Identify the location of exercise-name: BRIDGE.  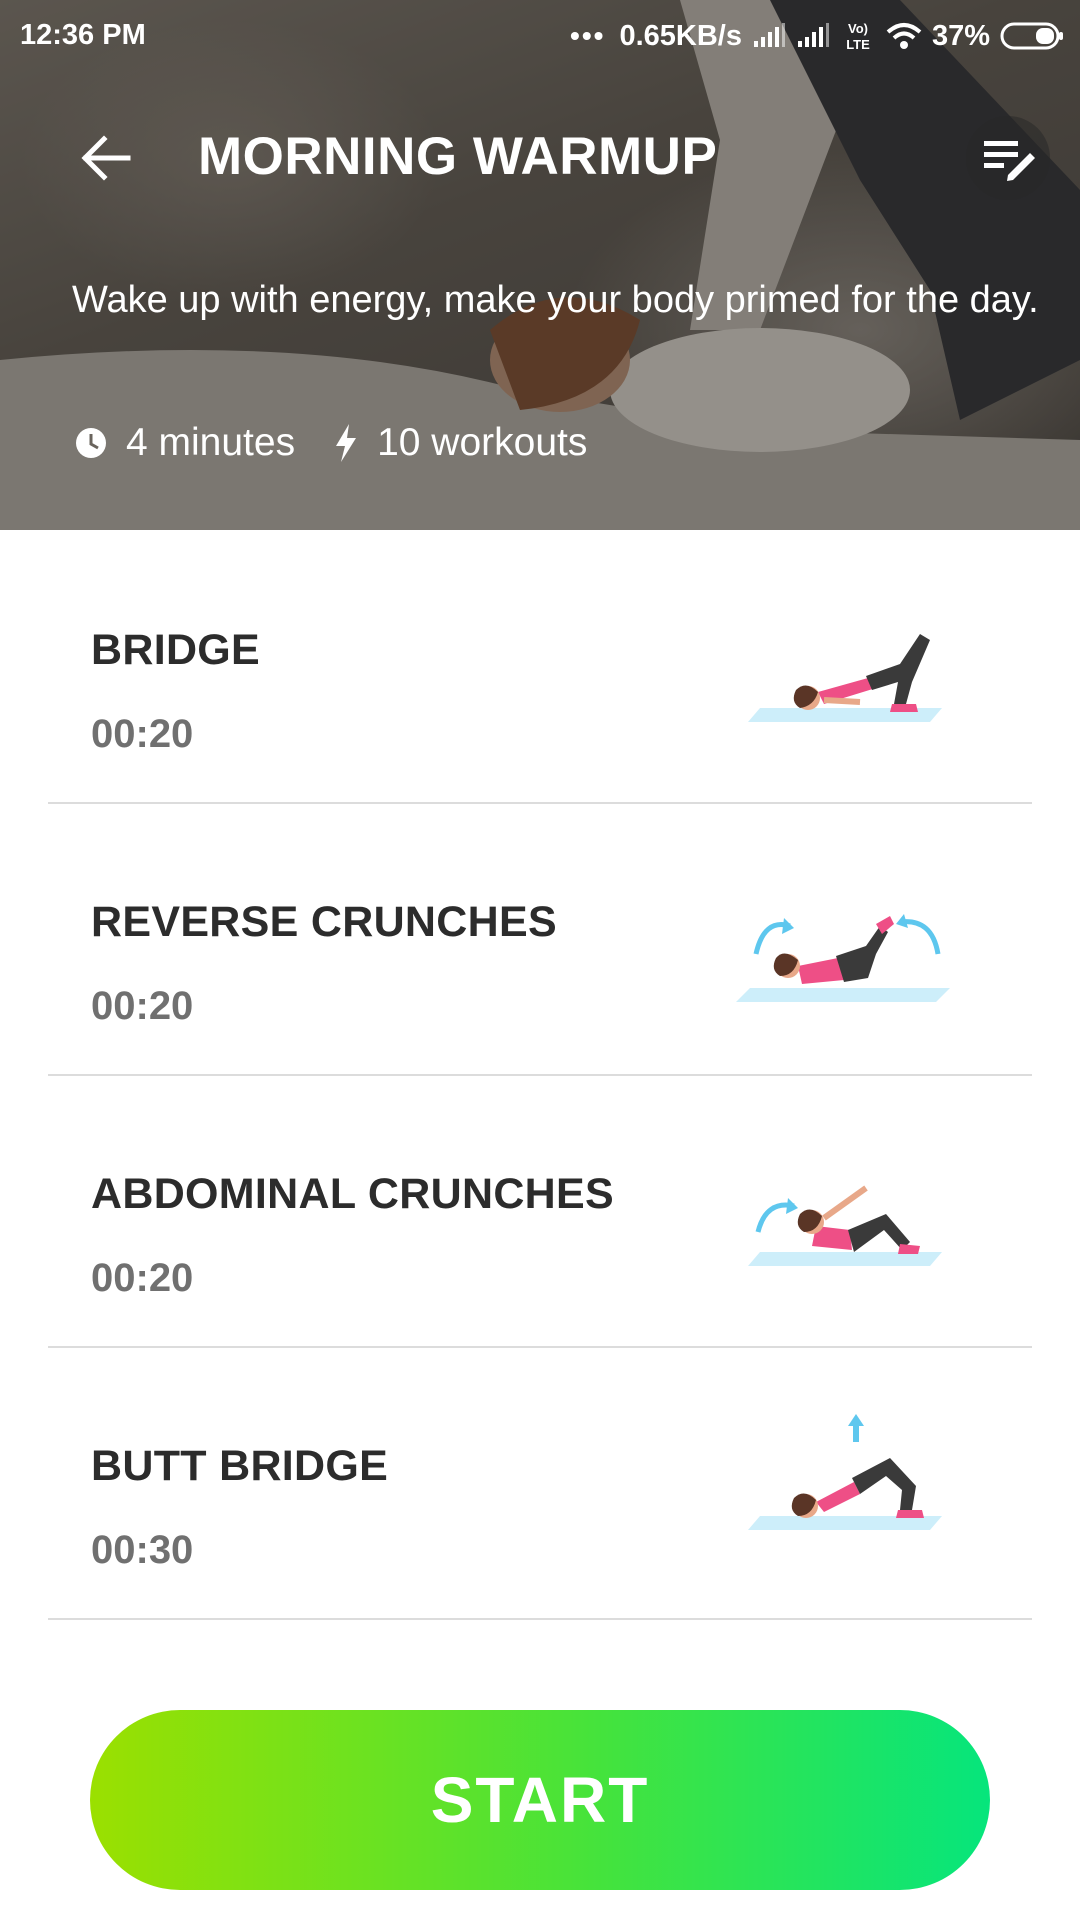
(176, 650).